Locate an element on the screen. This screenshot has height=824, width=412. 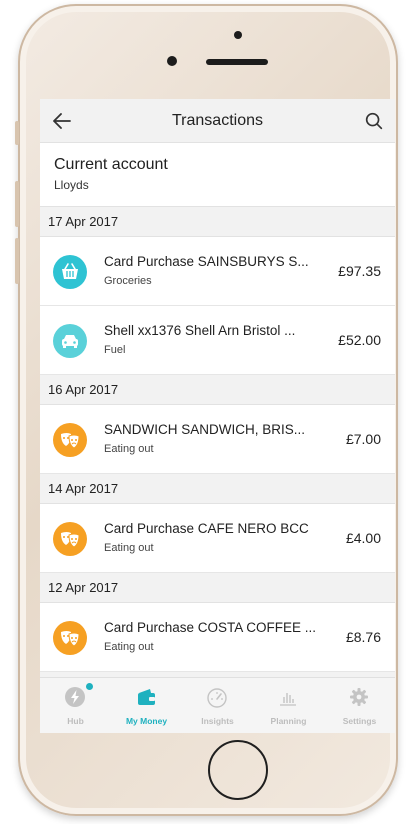
tab-insights: Insights is located at coordinates (217, 705).